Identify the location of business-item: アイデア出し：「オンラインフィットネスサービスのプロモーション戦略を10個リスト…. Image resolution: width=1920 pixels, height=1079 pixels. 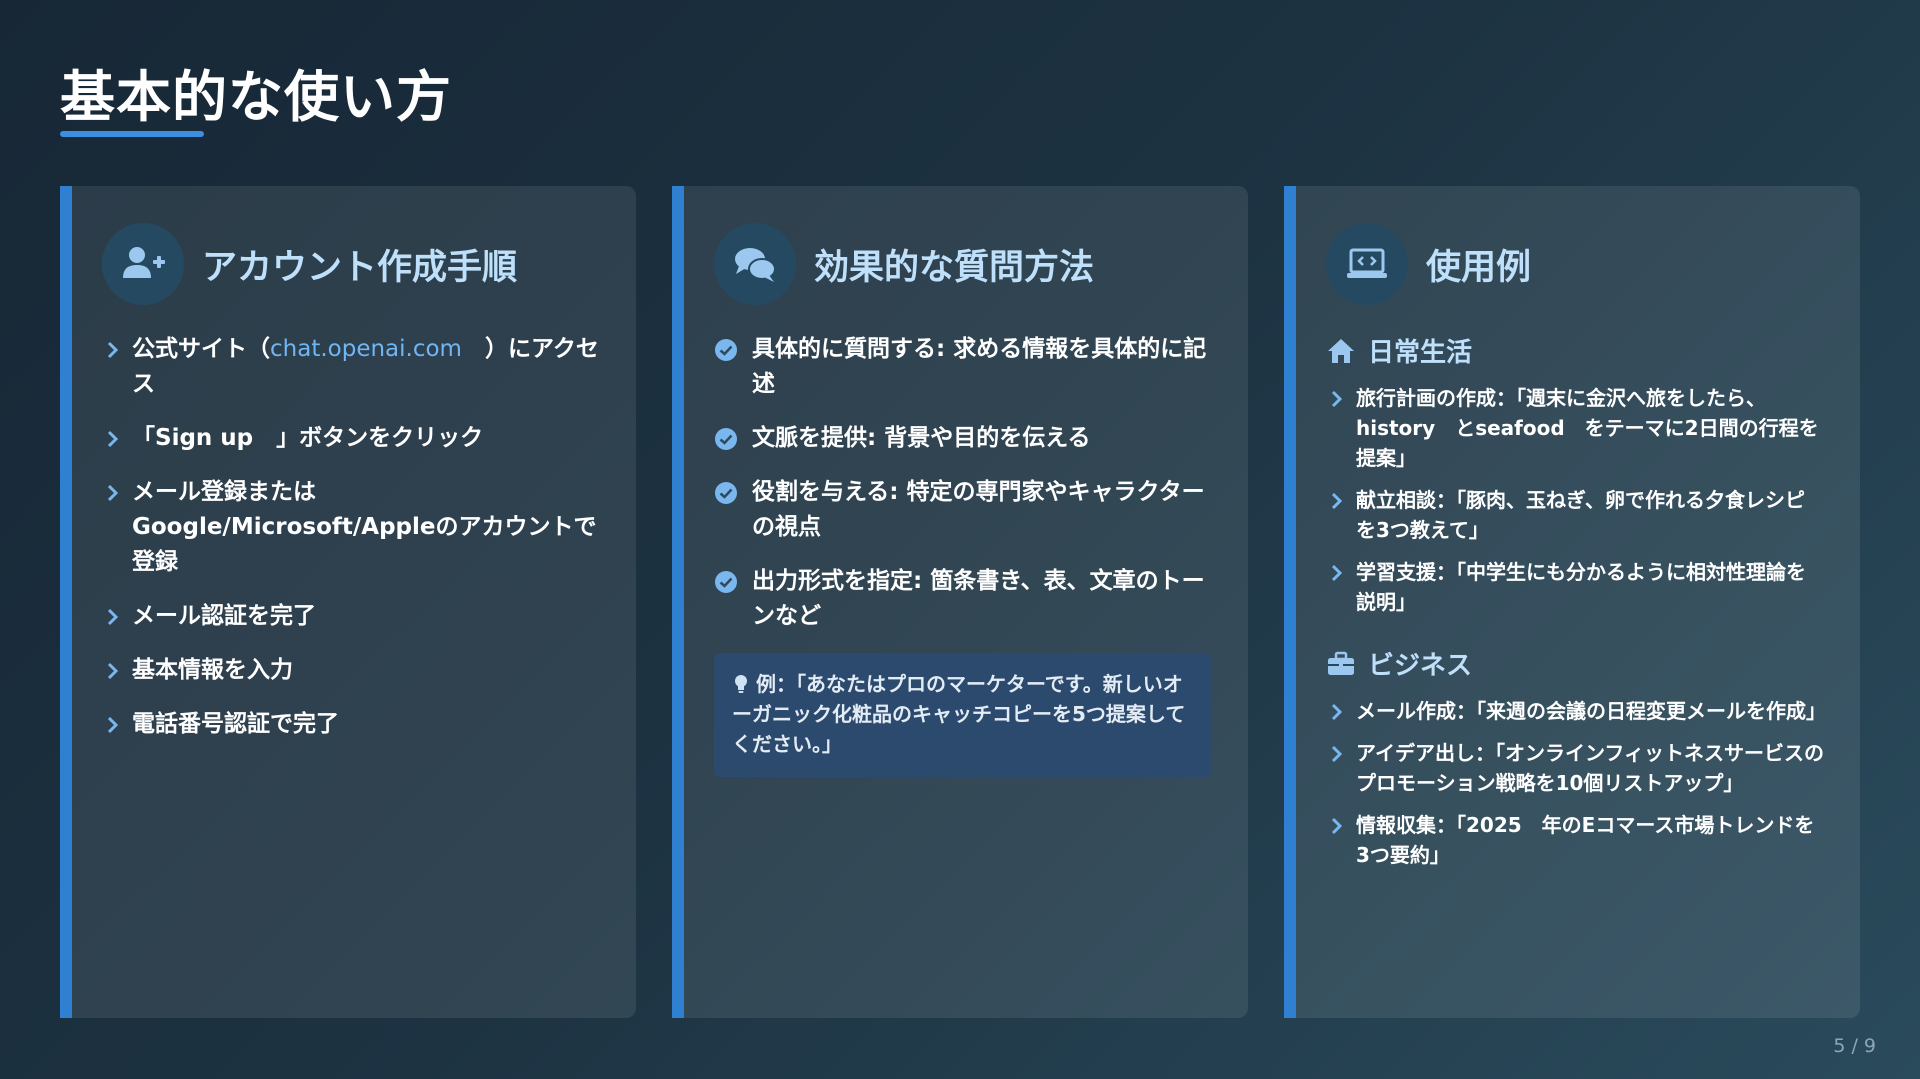
(1575, 768).